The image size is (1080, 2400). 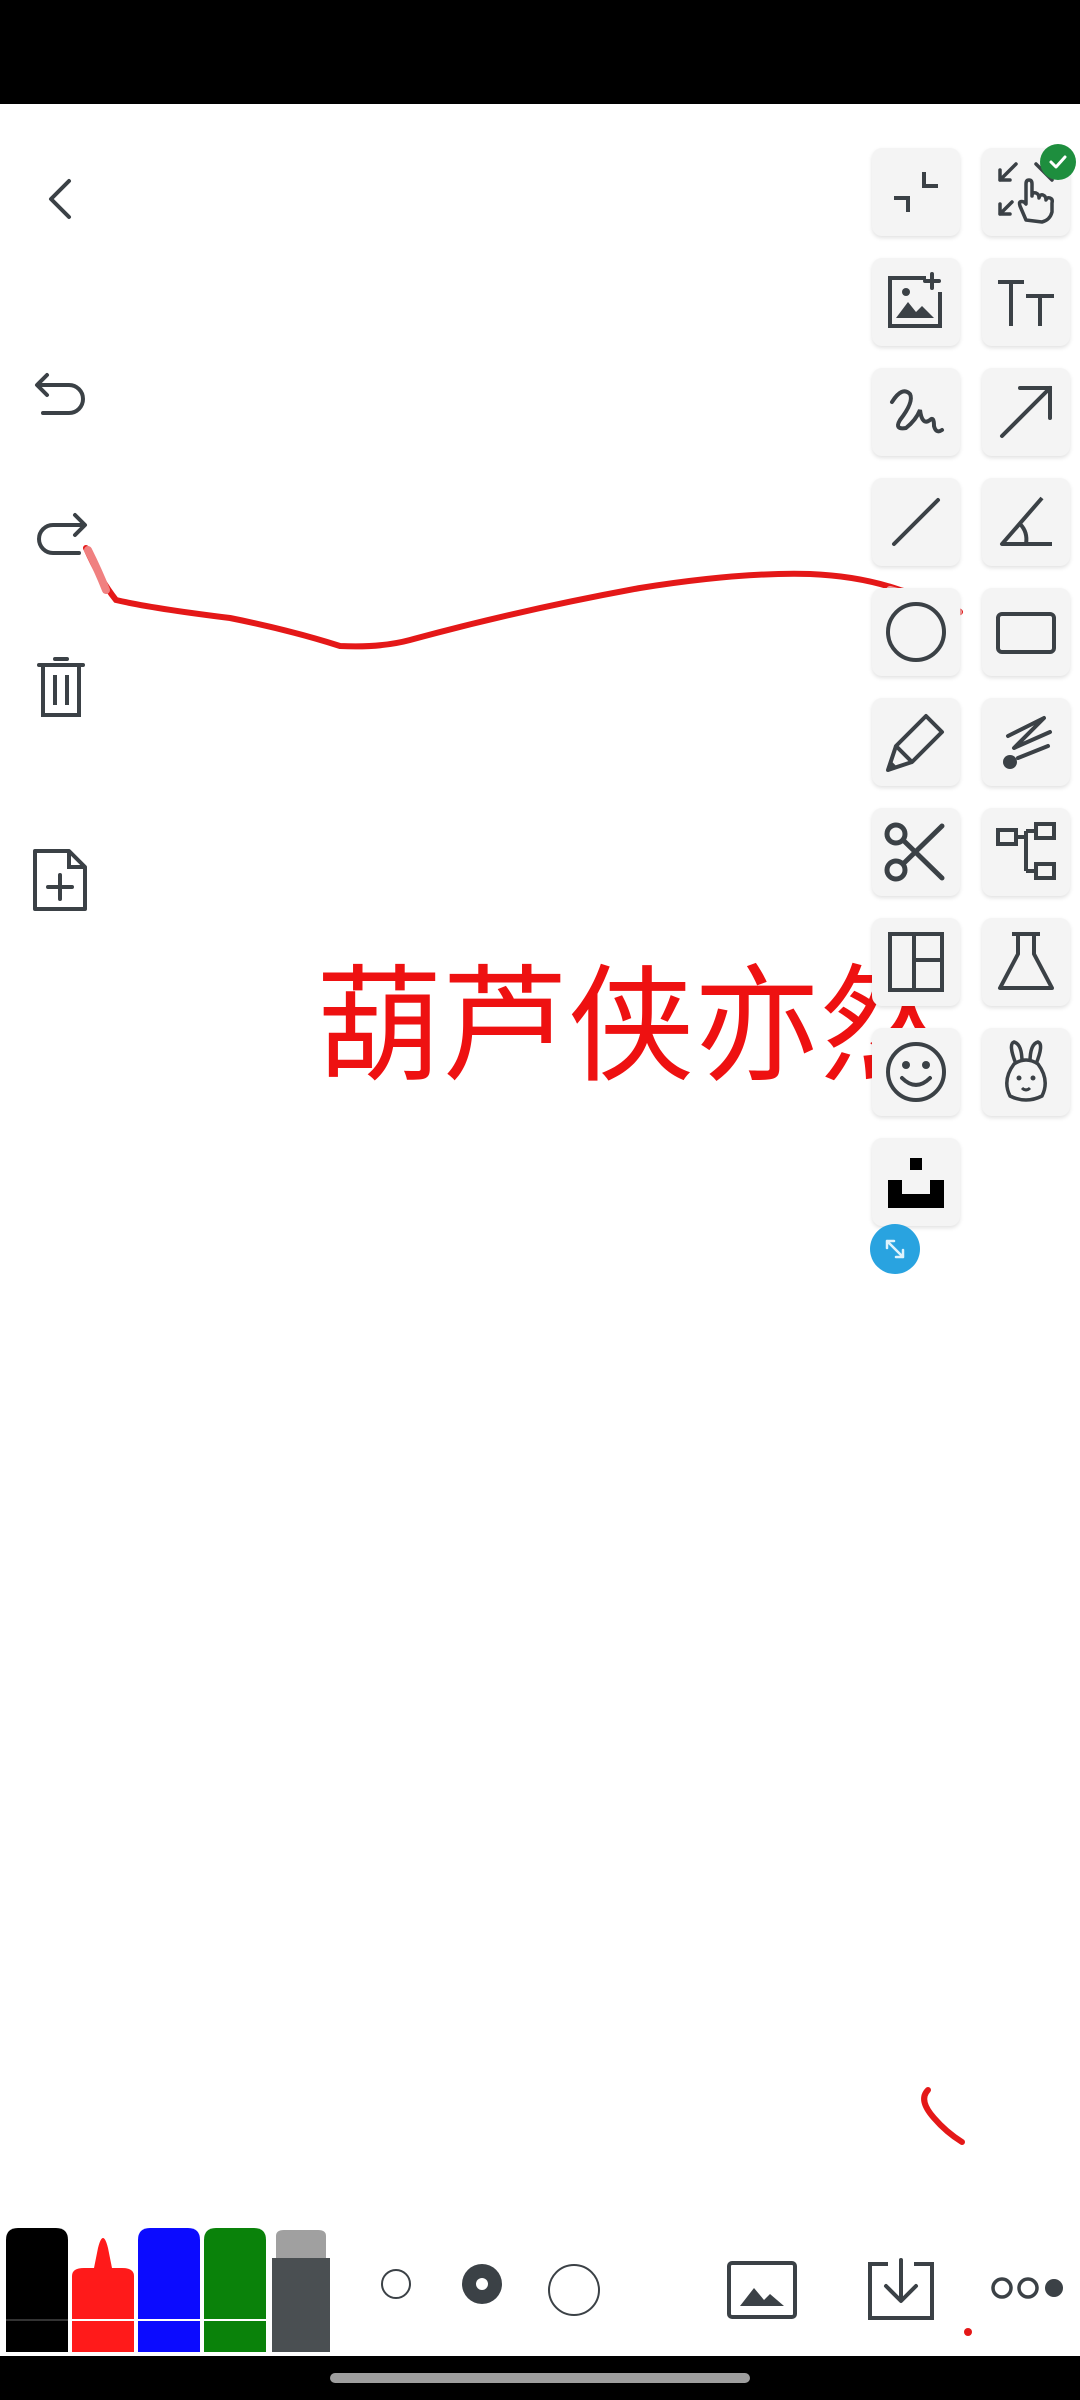 What do you see at coordinates (235, 2290) in the screenshot?
I see `pen-color-green` at bounding box center [235, 2290].